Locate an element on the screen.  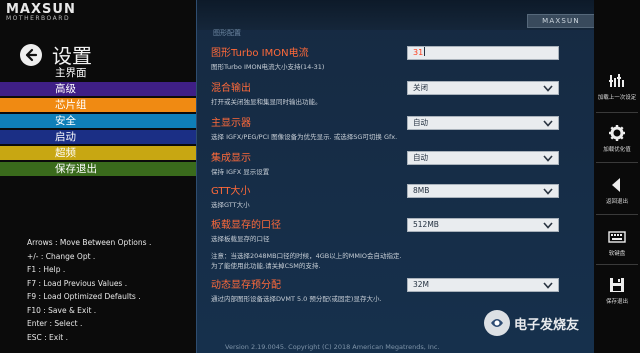
setting-desc: 选择板载显存的口径 is located at coordinates (240, 239).